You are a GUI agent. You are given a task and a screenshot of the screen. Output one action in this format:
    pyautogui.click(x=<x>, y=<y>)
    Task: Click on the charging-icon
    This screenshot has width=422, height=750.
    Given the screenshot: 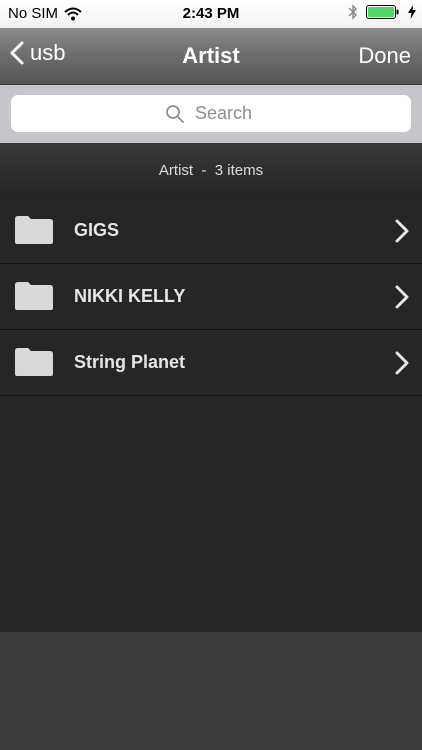 What is the action you would take?
    pyautogui.click(x=412, y=12)
    